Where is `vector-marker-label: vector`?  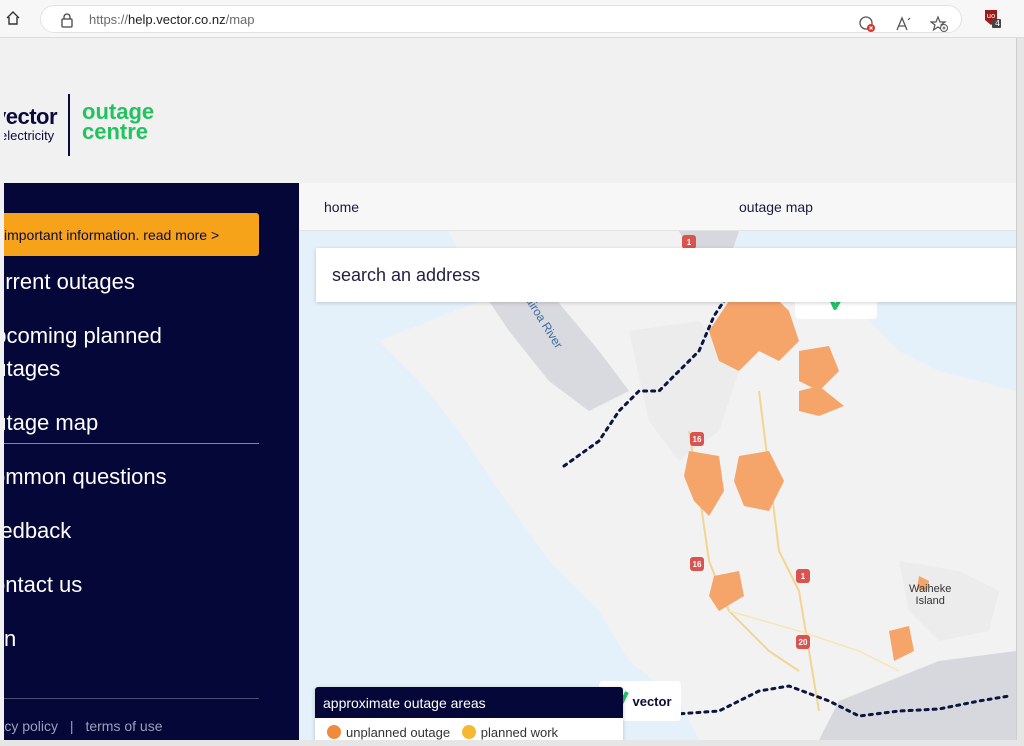
vector-marker-label: vector is located at coordinates (652, 701).